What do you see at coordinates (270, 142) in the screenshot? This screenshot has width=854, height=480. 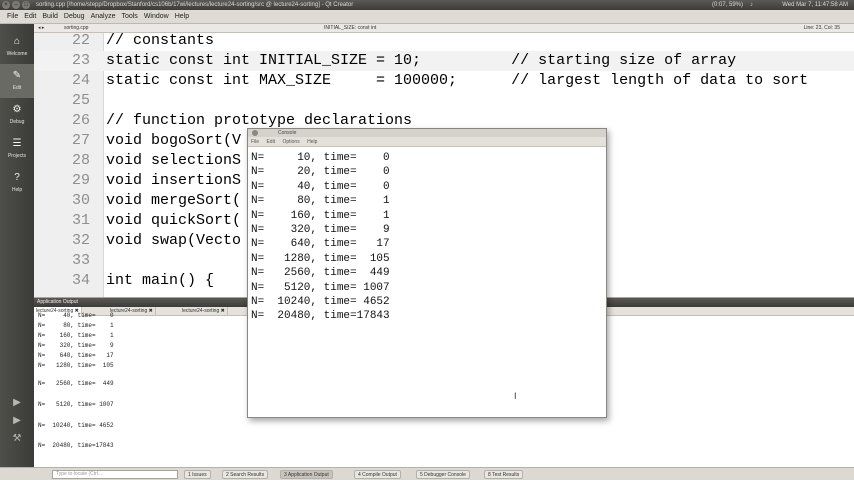 I see `console-menu-edit: Edit` at bounding box center [270, 142].